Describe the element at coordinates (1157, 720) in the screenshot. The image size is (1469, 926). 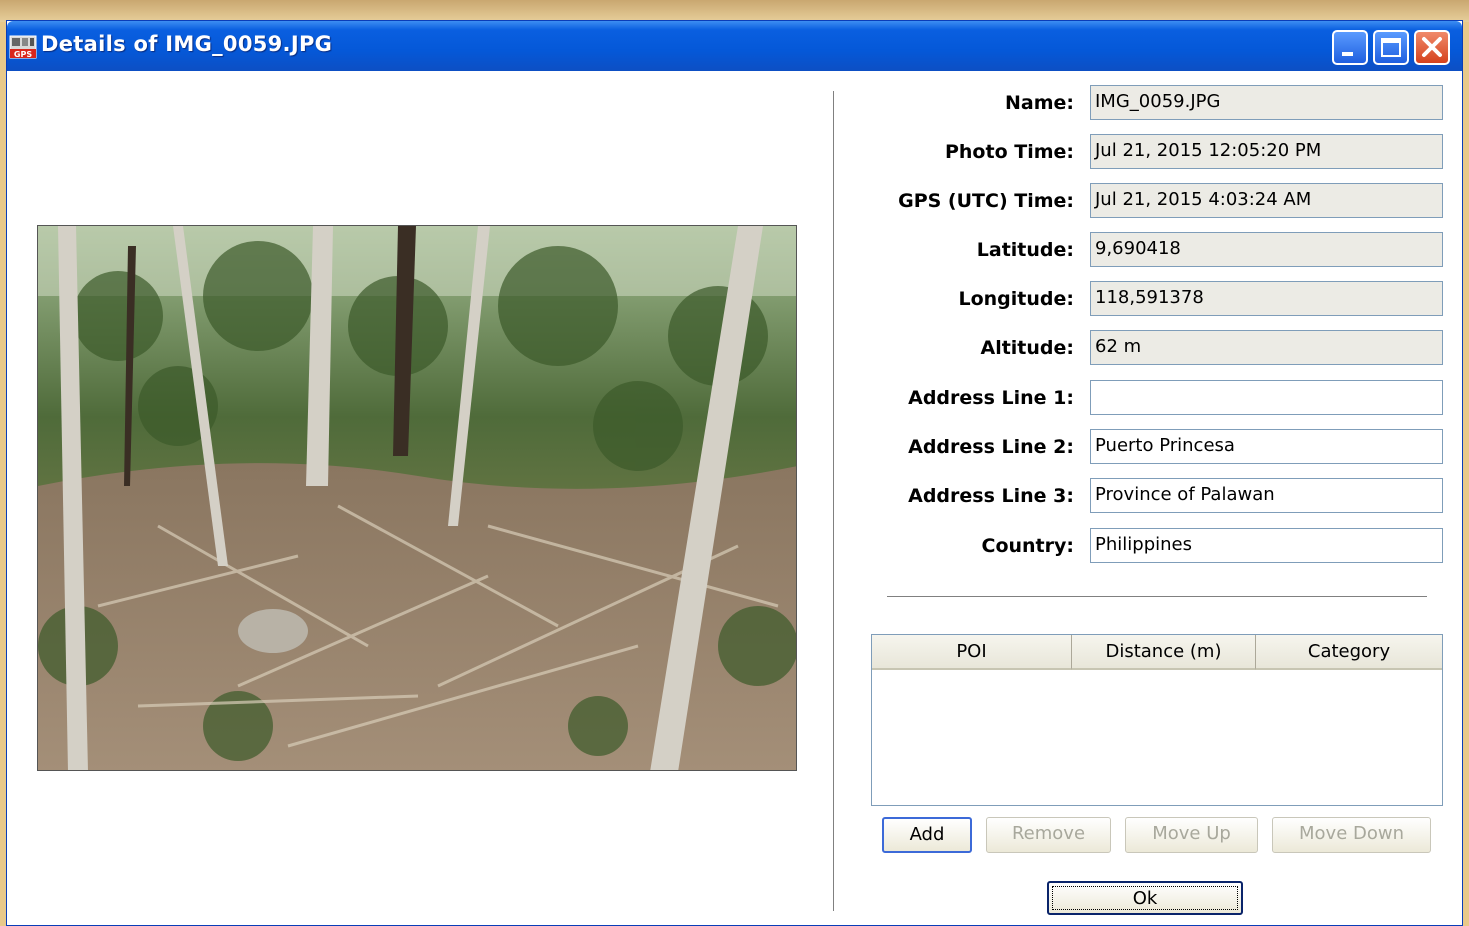
I see `poi-table: POI Distance (m) Category` at that location.